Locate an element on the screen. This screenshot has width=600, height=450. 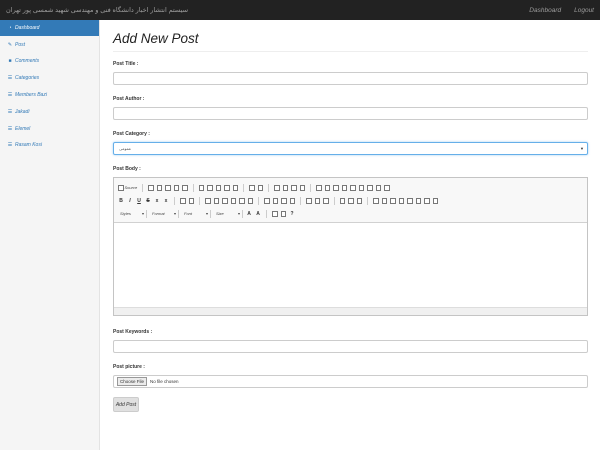
sidebar-item-categories: ☰ Categories is located at coordinates (49, 79).